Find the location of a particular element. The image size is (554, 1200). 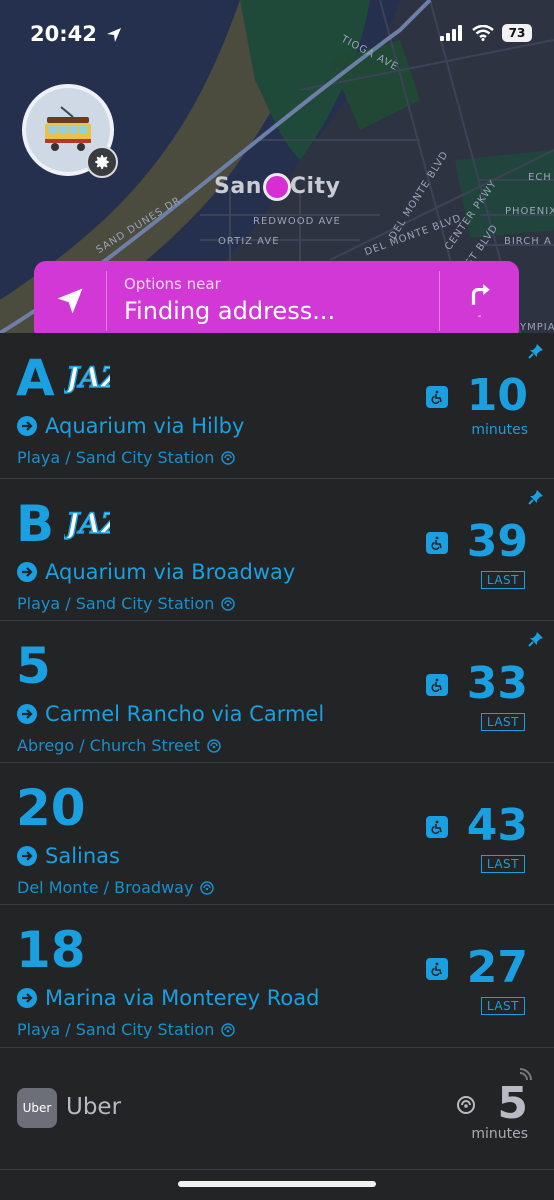

minutes-value: 43 is located at coordinates (497, 825).